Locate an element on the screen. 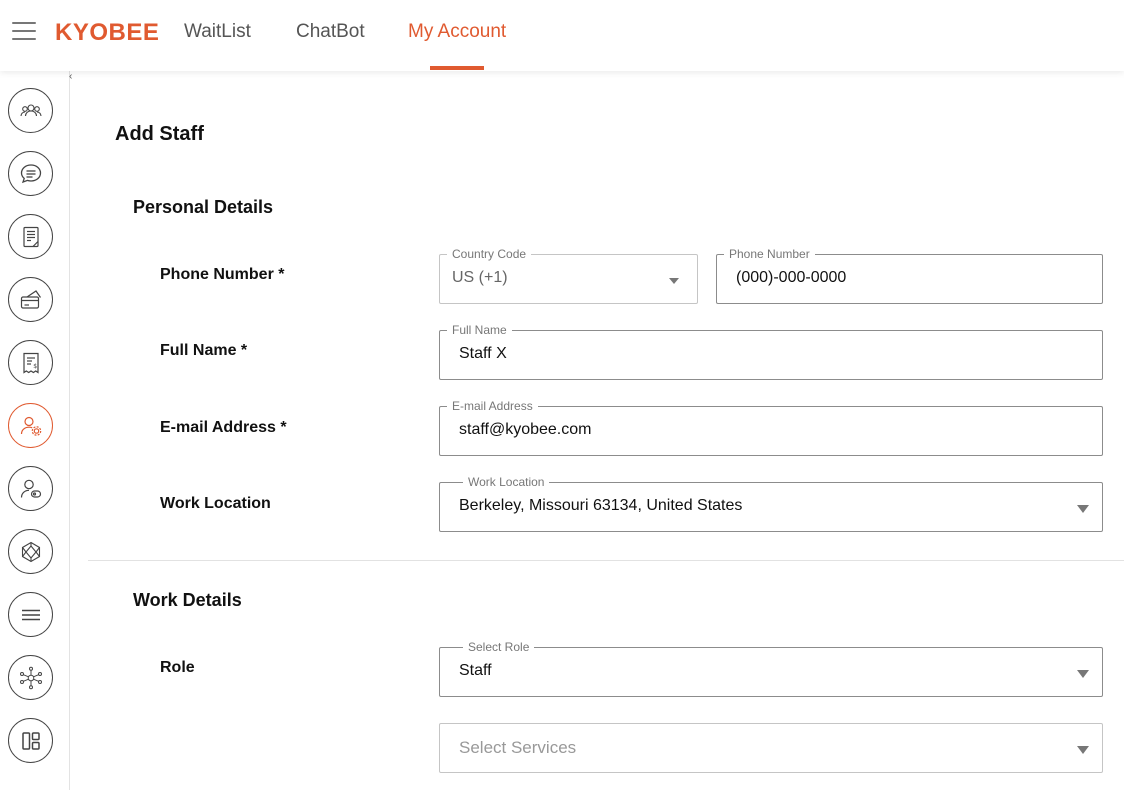 This screenshot has height=790, width=1124. group-icon is located at coordinates (30, 109).